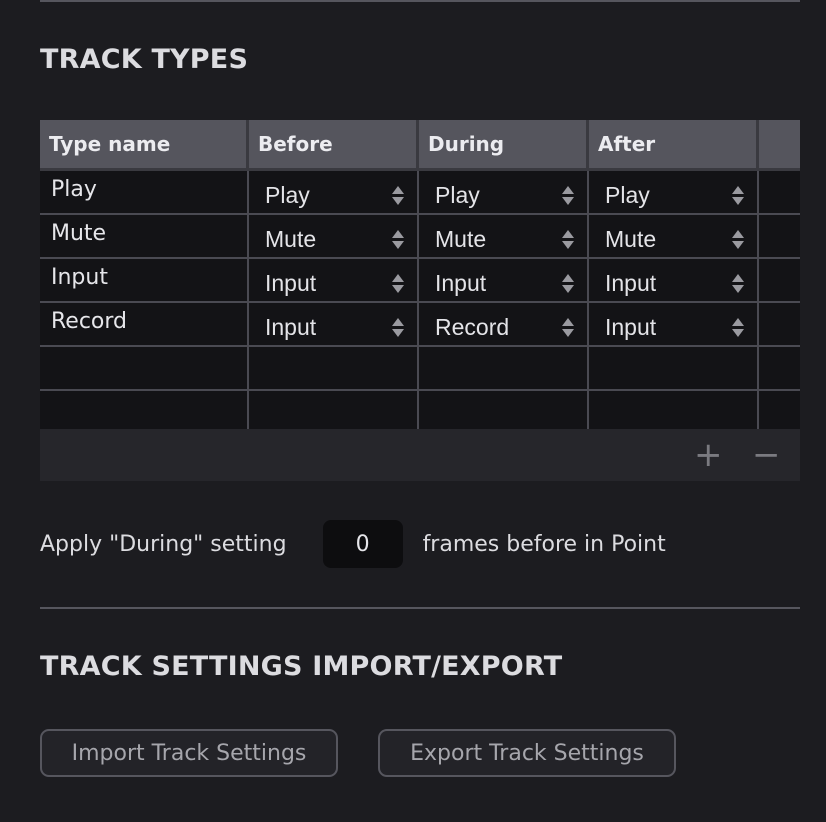 This screenshot has height=822, width=826. Describe the element at coordinates (420, 1) in the screenshot. I see `top-divider` at that location.